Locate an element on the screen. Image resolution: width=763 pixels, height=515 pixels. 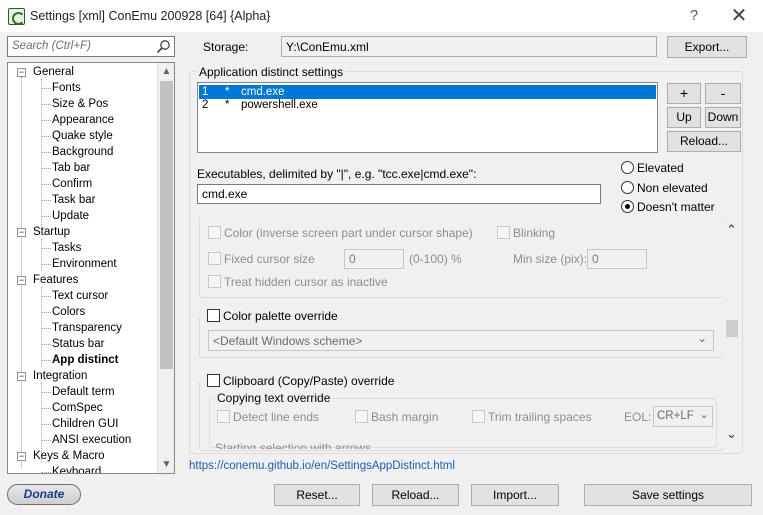
detect-line-ends-checkbox is located at coordinates (223, 416).